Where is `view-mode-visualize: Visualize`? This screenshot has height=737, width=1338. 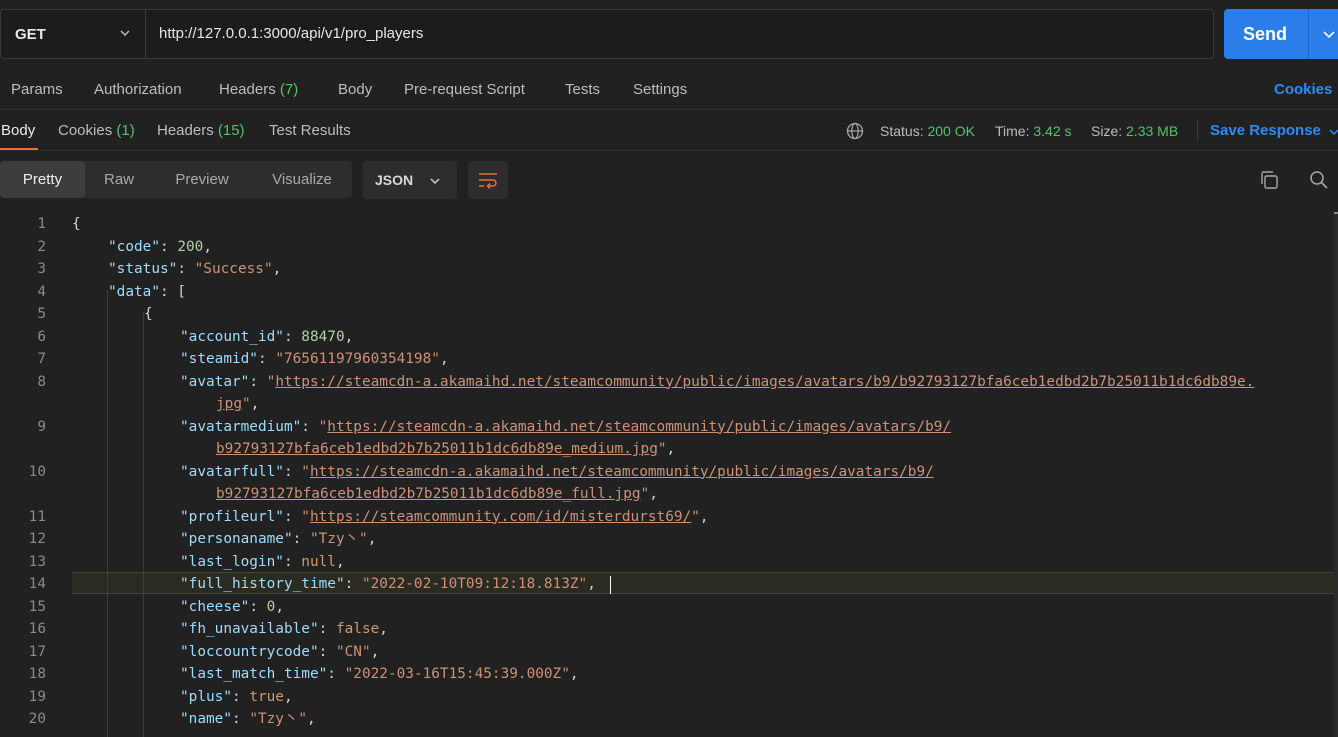
view-mode-visualize: Visualize is located at coordinates (302, 179).